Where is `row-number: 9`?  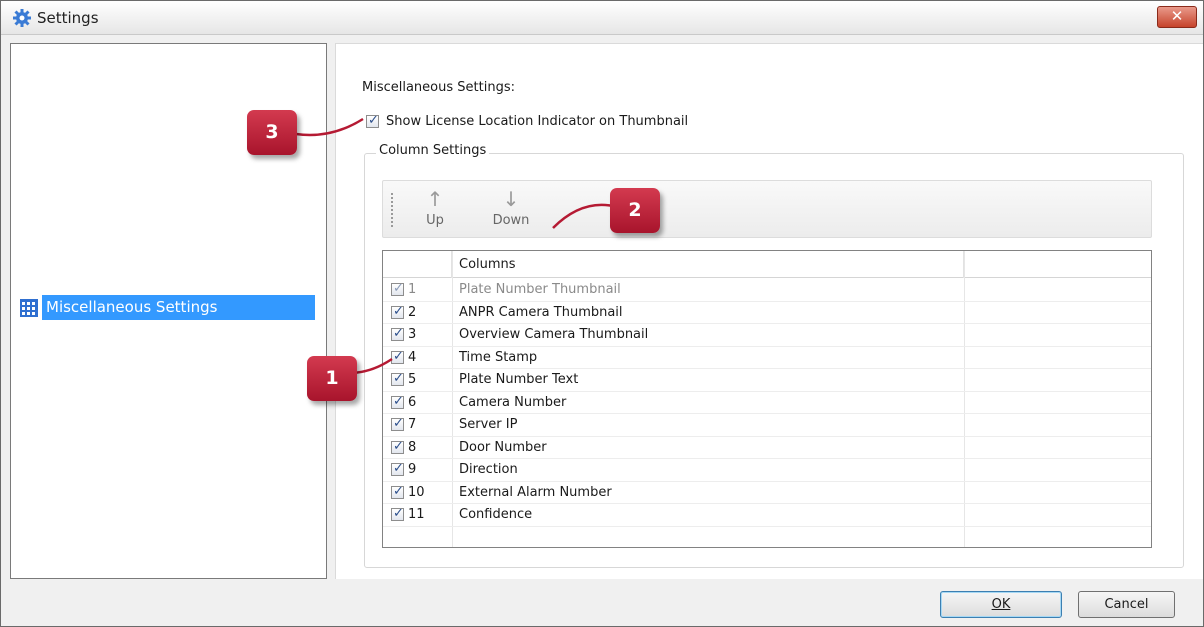 row-number: 9 is located at coordinates (412, 469).